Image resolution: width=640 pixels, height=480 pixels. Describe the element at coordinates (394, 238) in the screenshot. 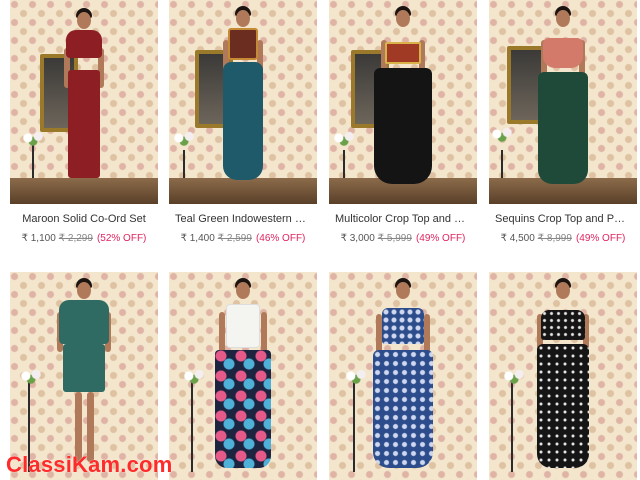

I see `original-price: ₹ 5,999` at that location.